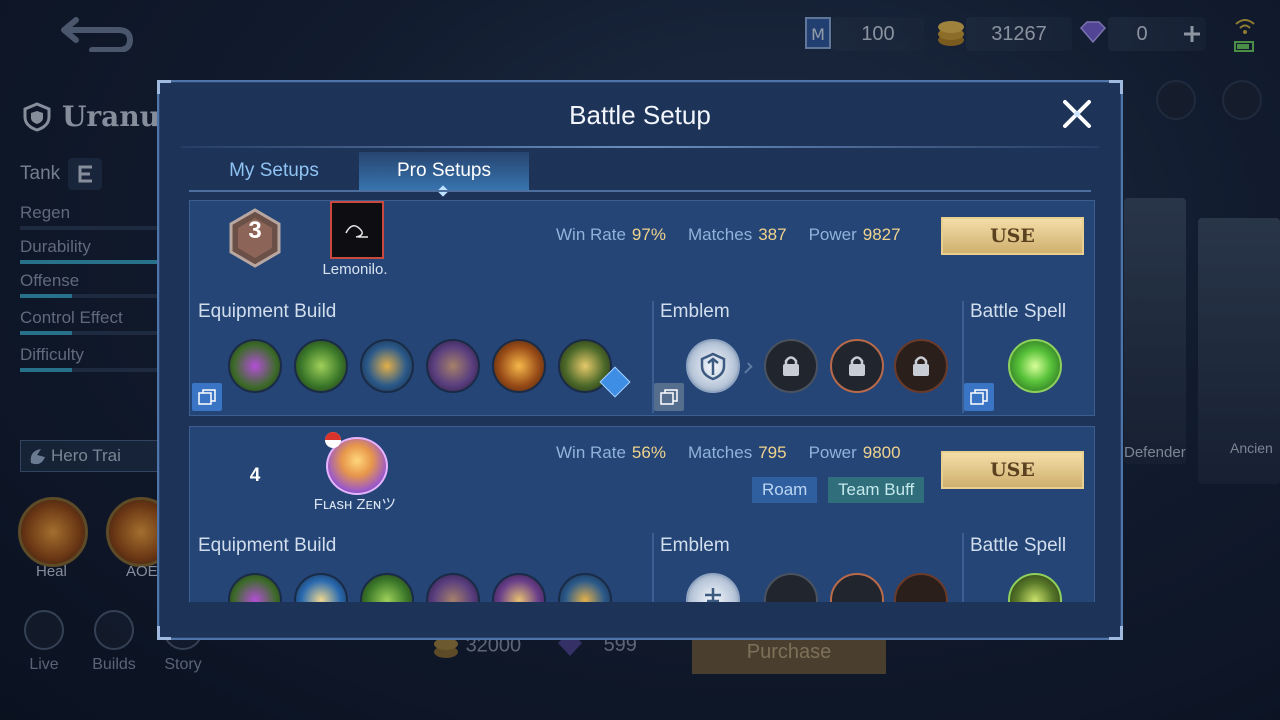  I want to click on power: Power 9800, so click(855, 453).